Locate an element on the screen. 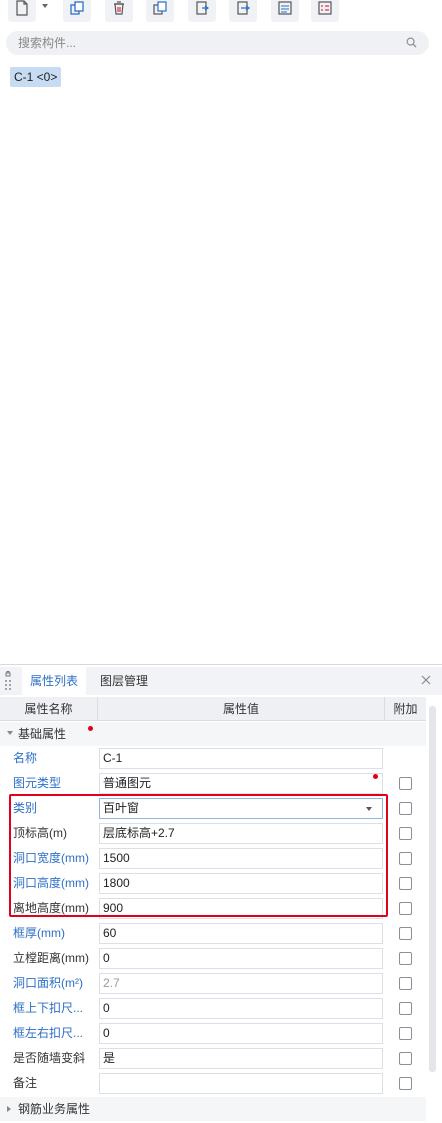 The width and height of the screenshot is (442, 1123). property-name: 备注 is located at coordinates (25, 1083).